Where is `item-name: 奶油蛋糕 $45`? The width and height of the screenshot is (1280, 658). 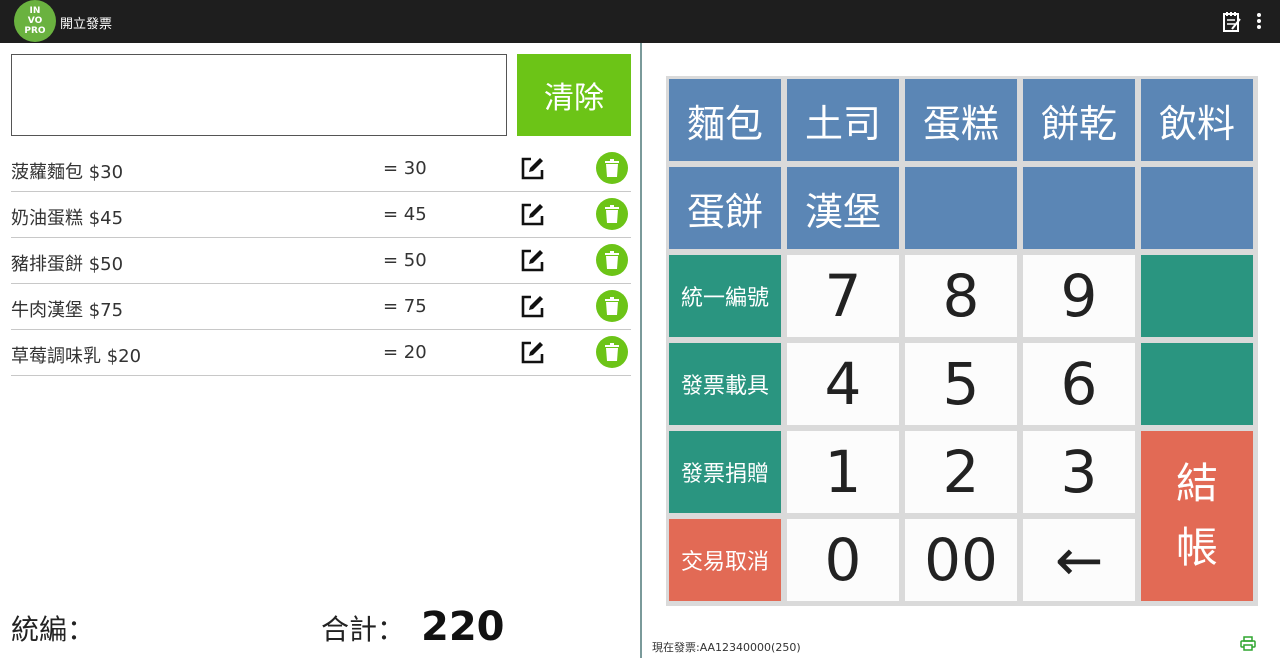
item-name: 奶油蛋糕 $45 is located at coordinates (67, 218).